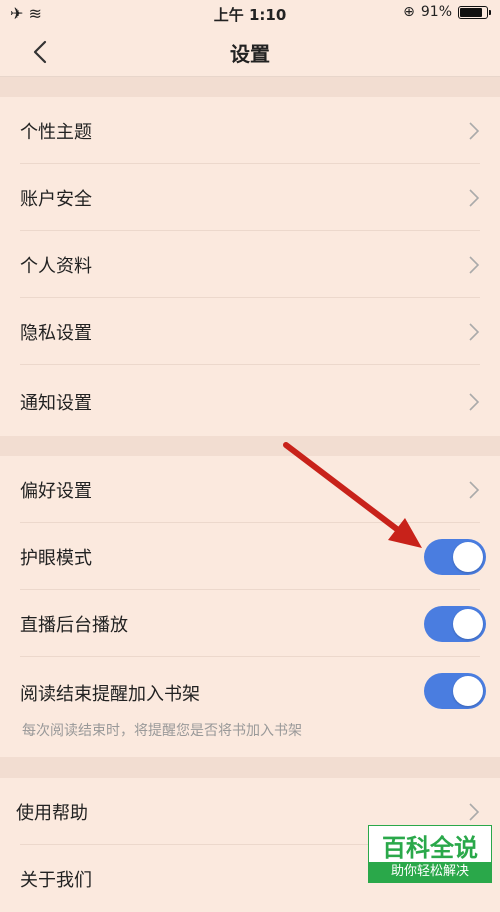  What do you see at coordinates (56, 558) in the screenshot?
I see `settings-item-label: 护眼模式` at bounding box center [56, 558].